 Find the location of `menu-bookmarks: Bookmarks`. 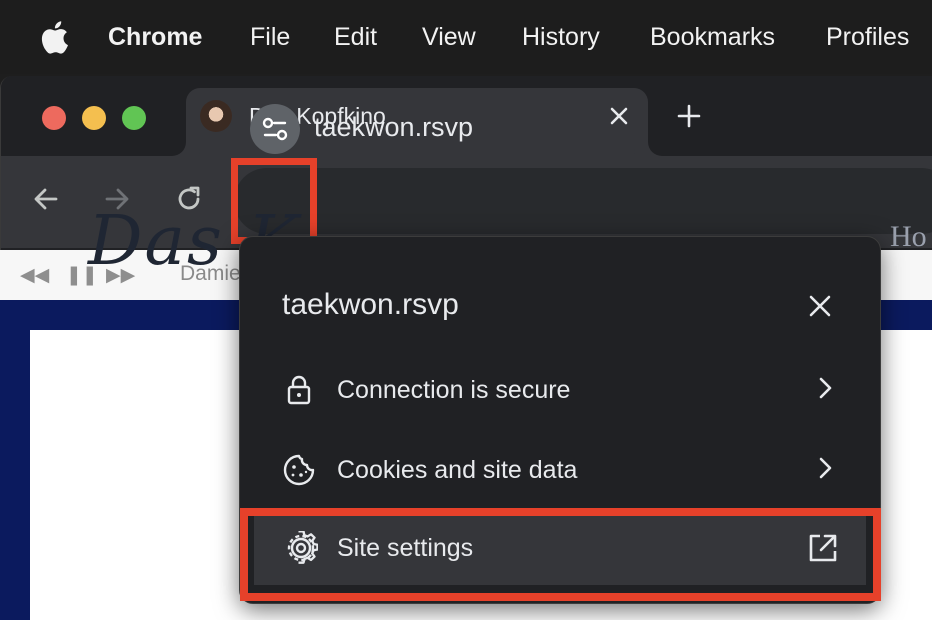

menu-bookmarks: Bookmarks is located at coordinates (712, 37).